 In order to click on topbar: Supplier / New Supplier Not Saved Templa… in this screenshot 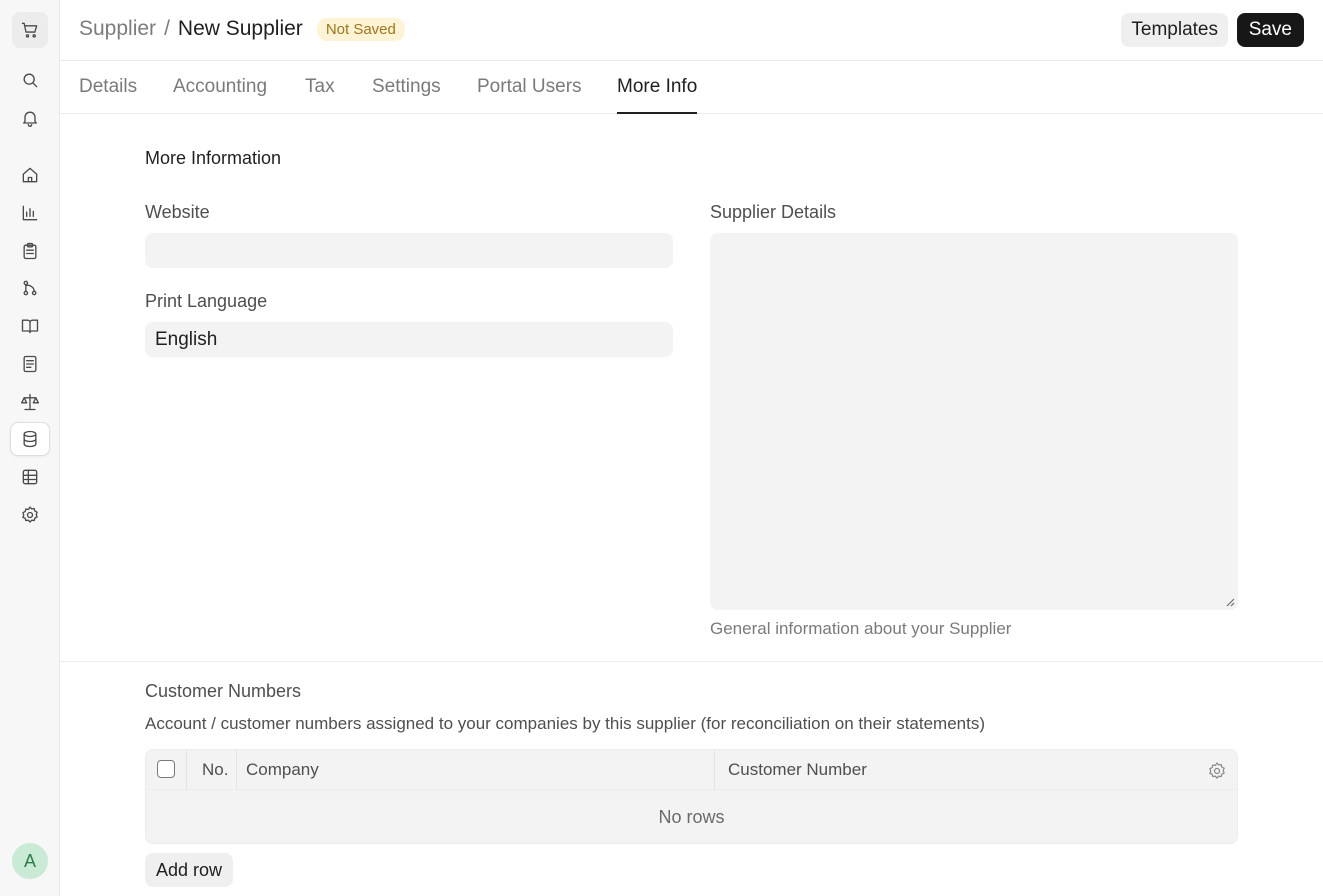, I will do `click(691, 30)`.